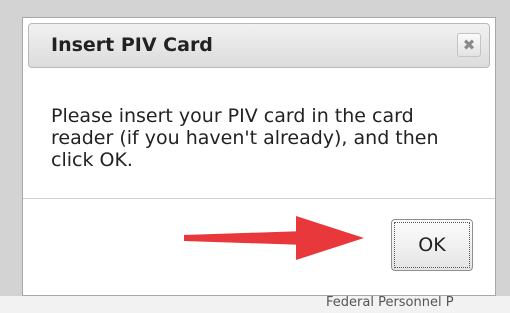 The height and width of the screenshot is (313, 510). Describe the element at coordinates (432, 245) in the screenshot. I see `ok-button: OK` at that location.